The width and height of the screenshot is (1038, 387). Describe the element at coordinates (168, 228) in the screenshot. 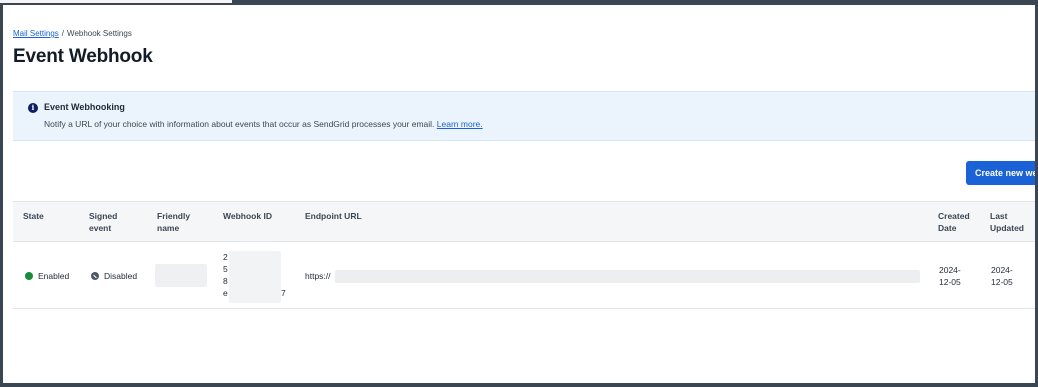

I see `column-header-friendly-name-line2: name` at that location.